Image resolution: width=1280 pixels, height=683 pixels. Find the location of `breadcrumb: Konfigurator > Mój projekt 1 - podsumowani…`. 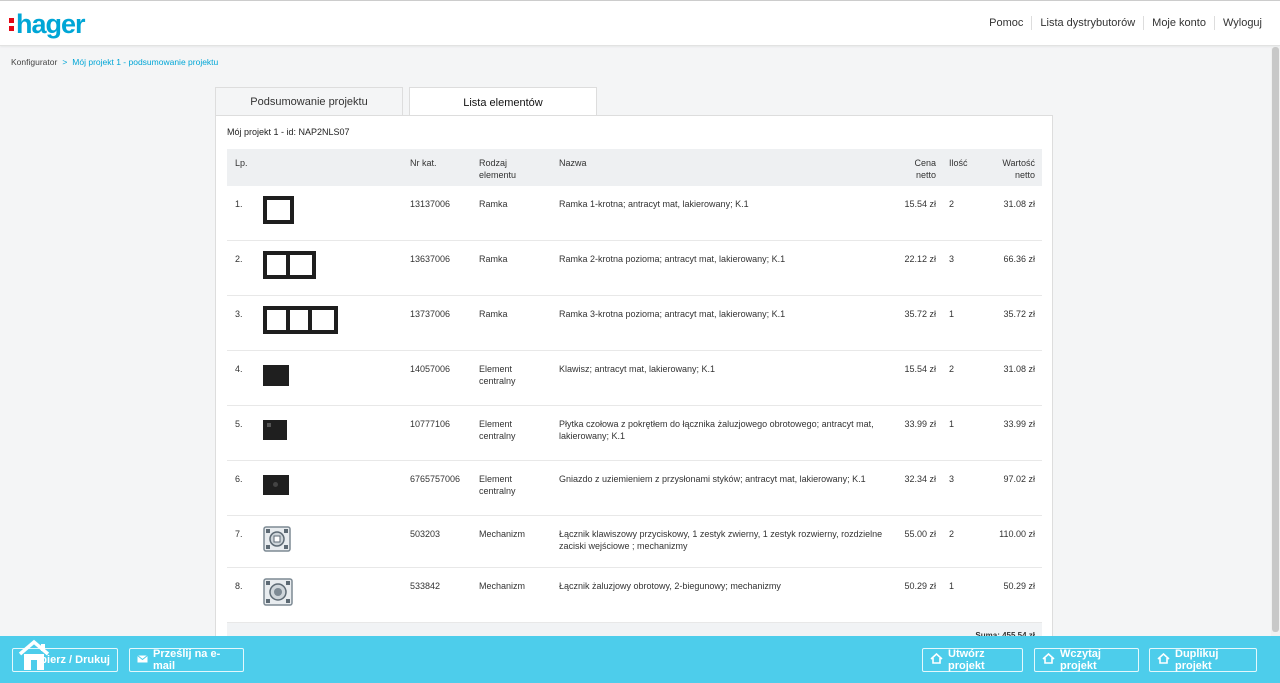

breadcrumb: Konfigurator > Mój projekt 1 - podsumowani… is located at coordinates (114, 62).